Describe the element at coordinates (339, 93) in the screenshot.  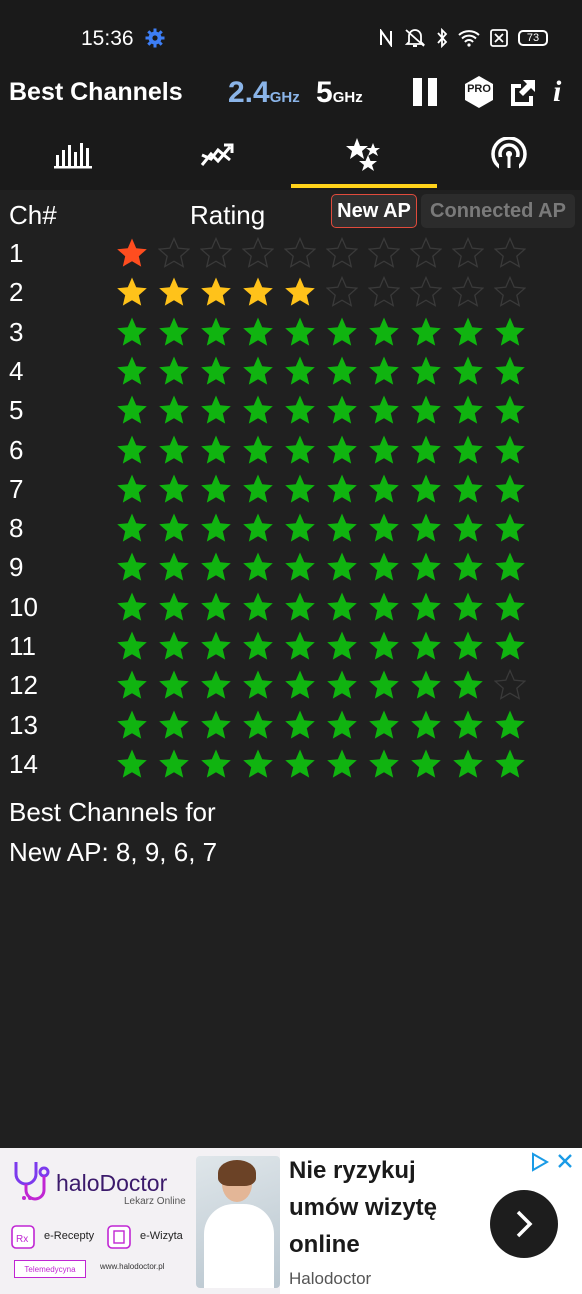
I see `band-5ghz-toggle: 5GHz` at that location.